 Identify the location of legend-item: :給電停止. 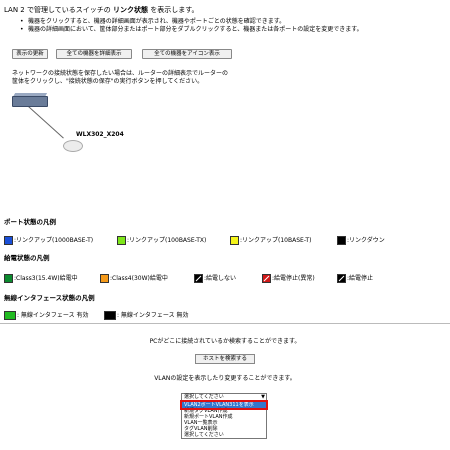
(355, 278).